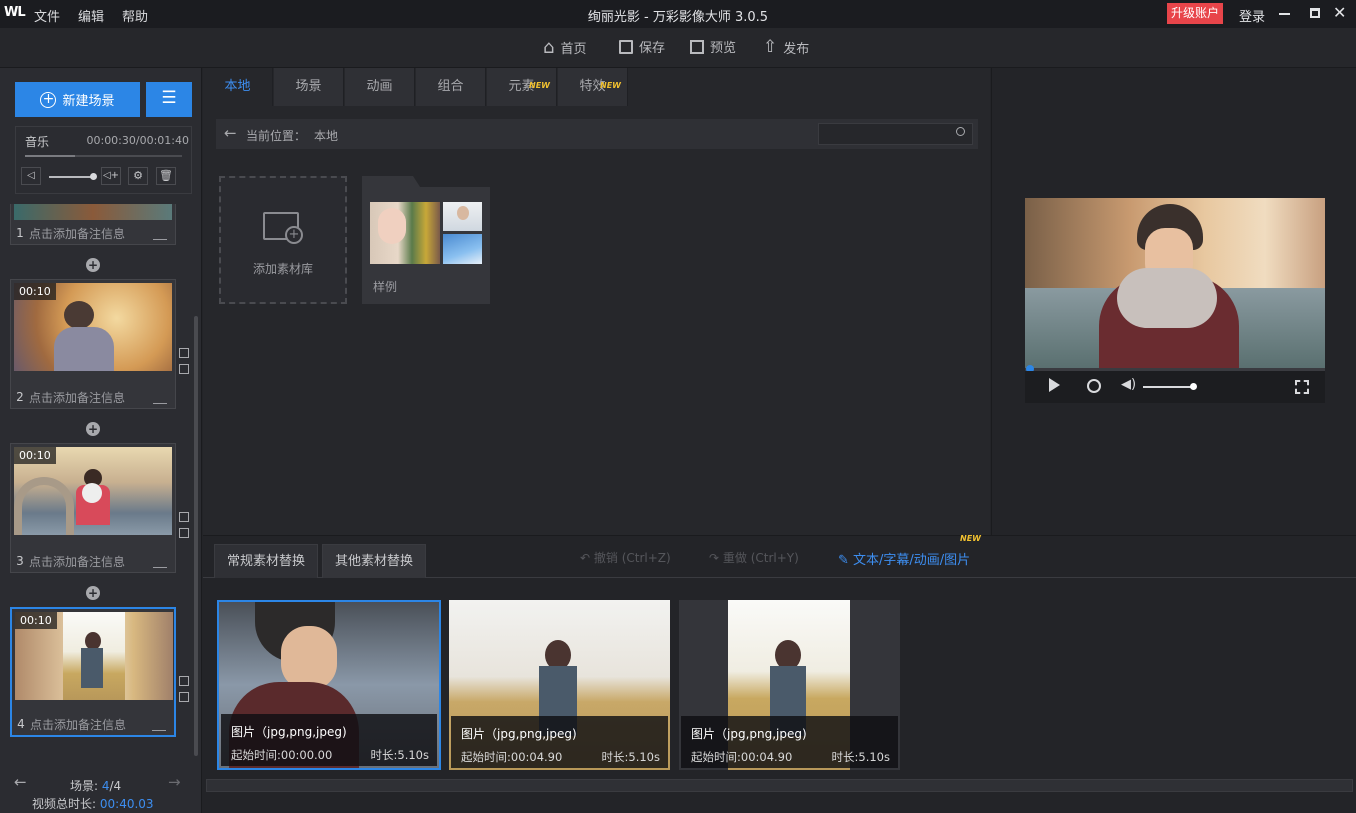  What do you see at coordinates (789, 685) in the screenshot?
I see `material-item-3: 图片（jpg,png,jpeg) 起始时间:00:04.90 时长:5.10s` at bounding box center [789, 685].